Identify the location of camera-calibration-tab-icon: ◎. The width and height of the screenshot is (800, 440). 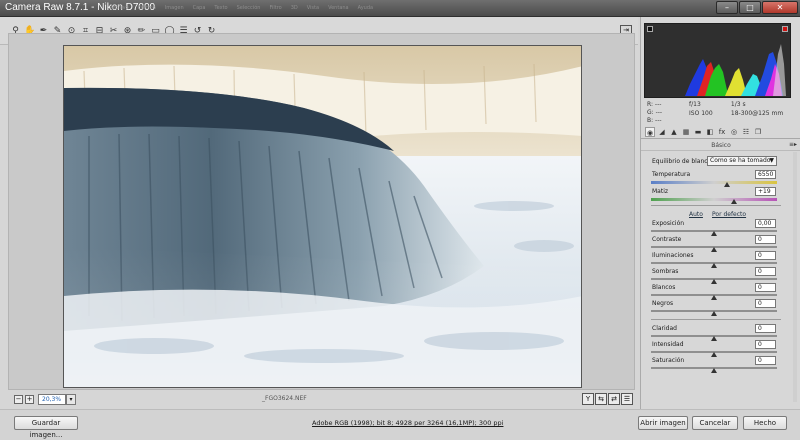
(734, 132).